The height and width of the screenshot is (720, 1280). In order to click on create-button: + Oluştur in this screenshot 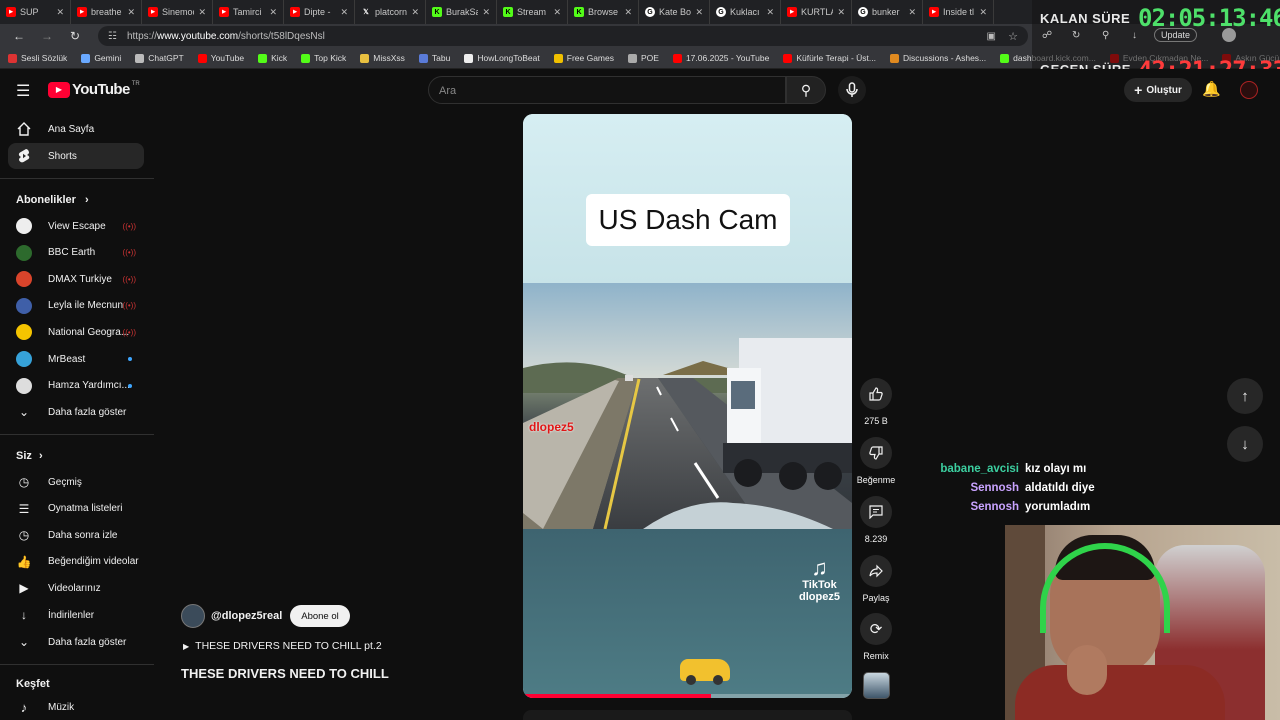, I will do `click(1158, 90)`.